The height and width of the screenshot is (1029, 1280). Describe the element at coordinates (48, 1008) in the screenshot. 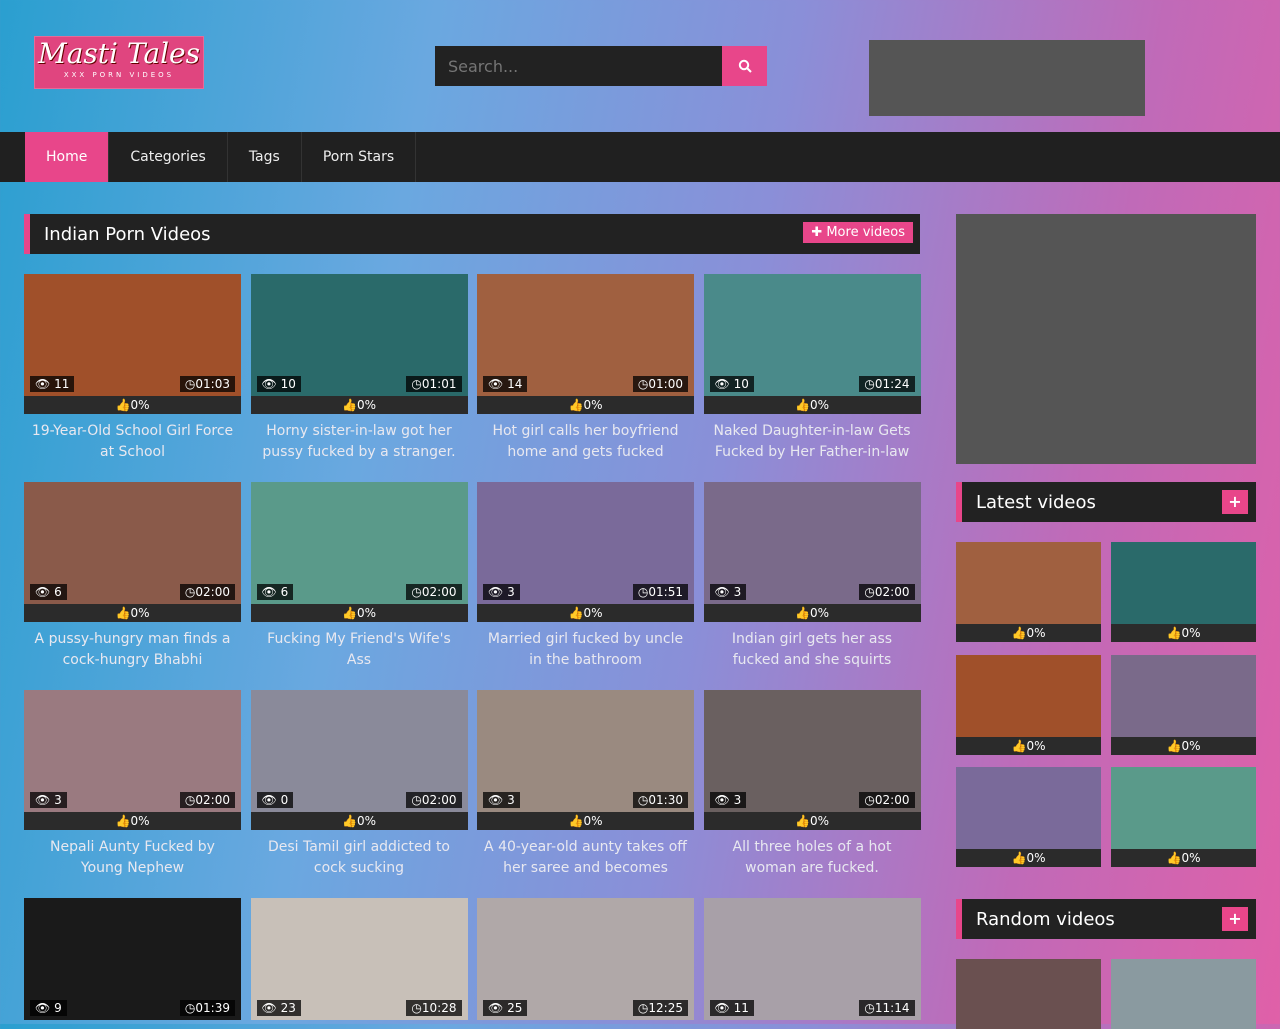

I see `views-badge: 👁 9` at that location.